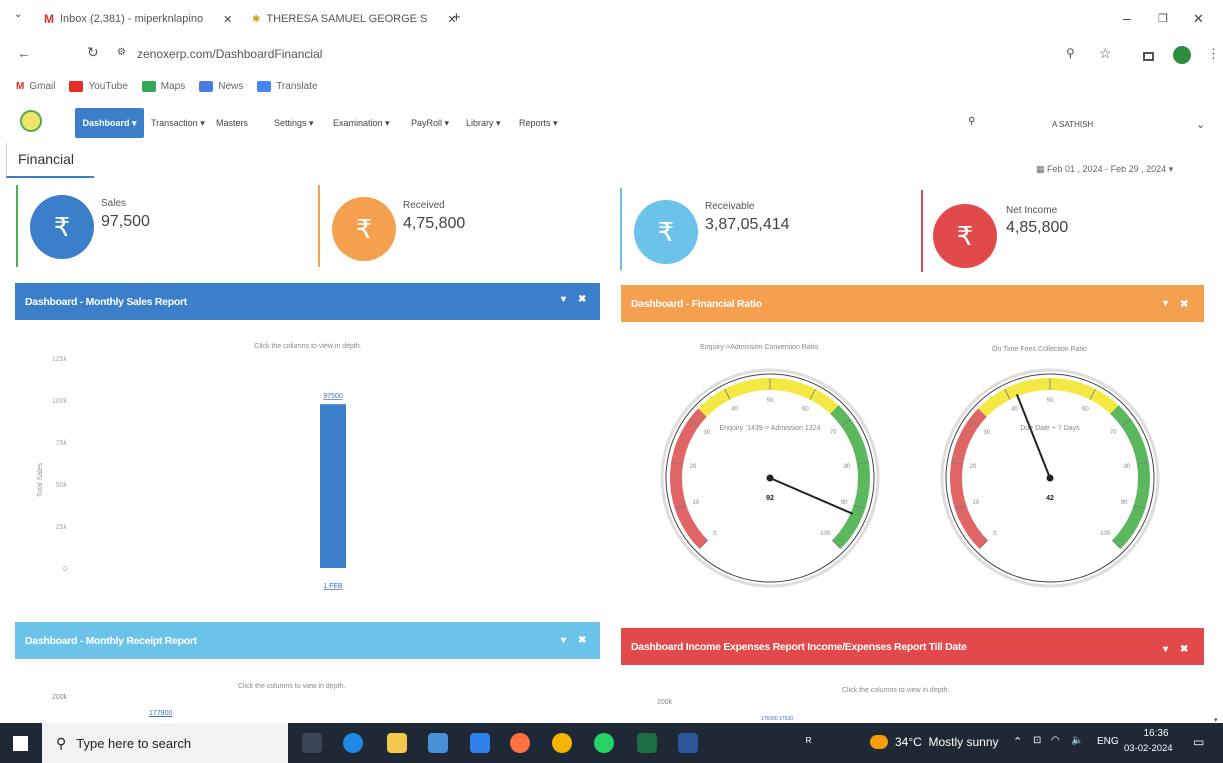  What do you see at coordinates (109, 123) in the screenshot?
I see `nav-dashboard: Dashboard ▾` at bounding box center [109, 123].